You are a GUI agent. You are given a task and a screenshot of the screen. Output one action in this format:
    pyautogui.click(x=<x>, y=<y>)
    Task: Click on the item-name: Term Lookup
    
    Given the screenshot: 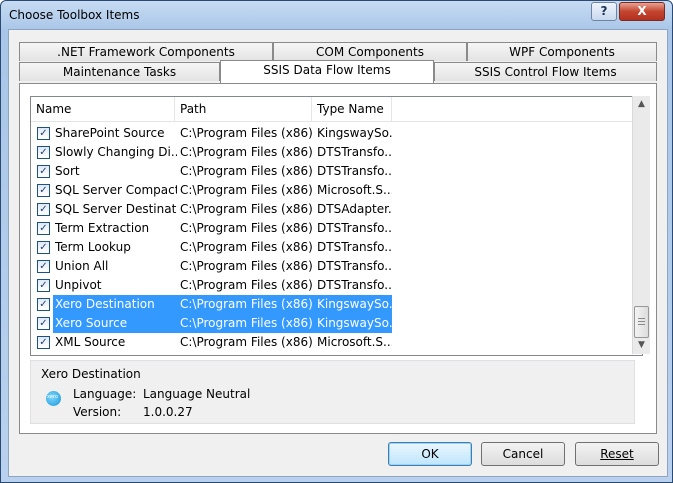 What is the action you would take?
    pyautogui.click(x=93, y=247)
    